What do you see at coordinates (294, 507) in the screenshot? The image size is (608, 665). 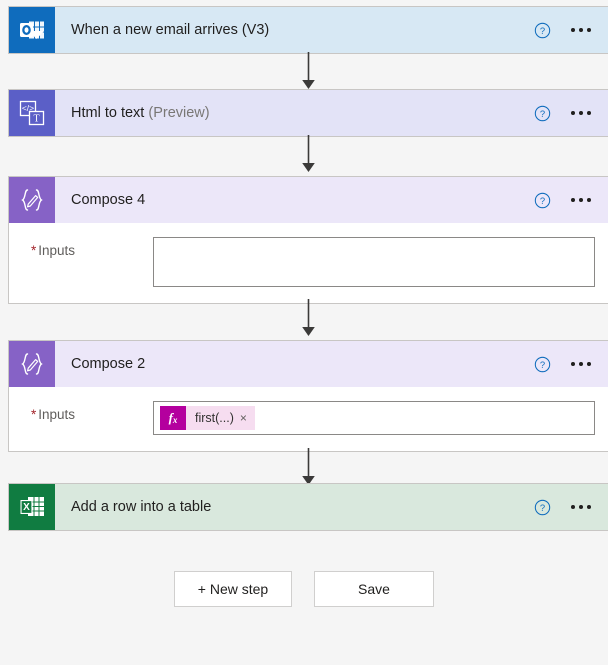 I see `card-title-wrap: Add a row into a table` at bounding box center [294, 507].